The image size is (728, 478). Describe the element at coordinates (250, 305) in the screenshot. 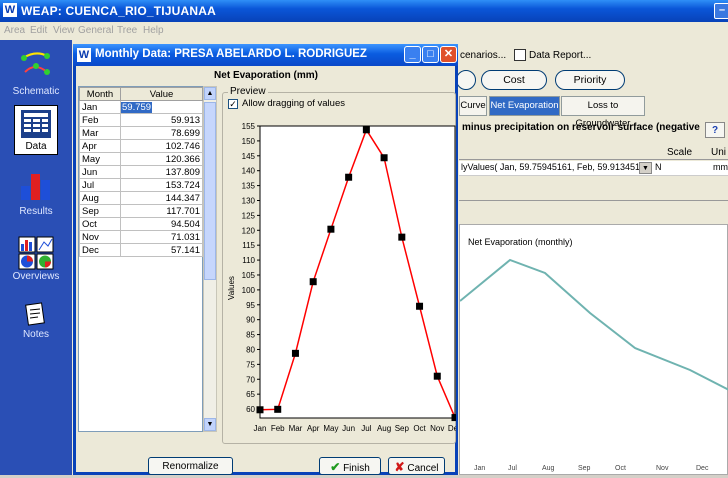

I see `y-tick-label: 95` at that location.